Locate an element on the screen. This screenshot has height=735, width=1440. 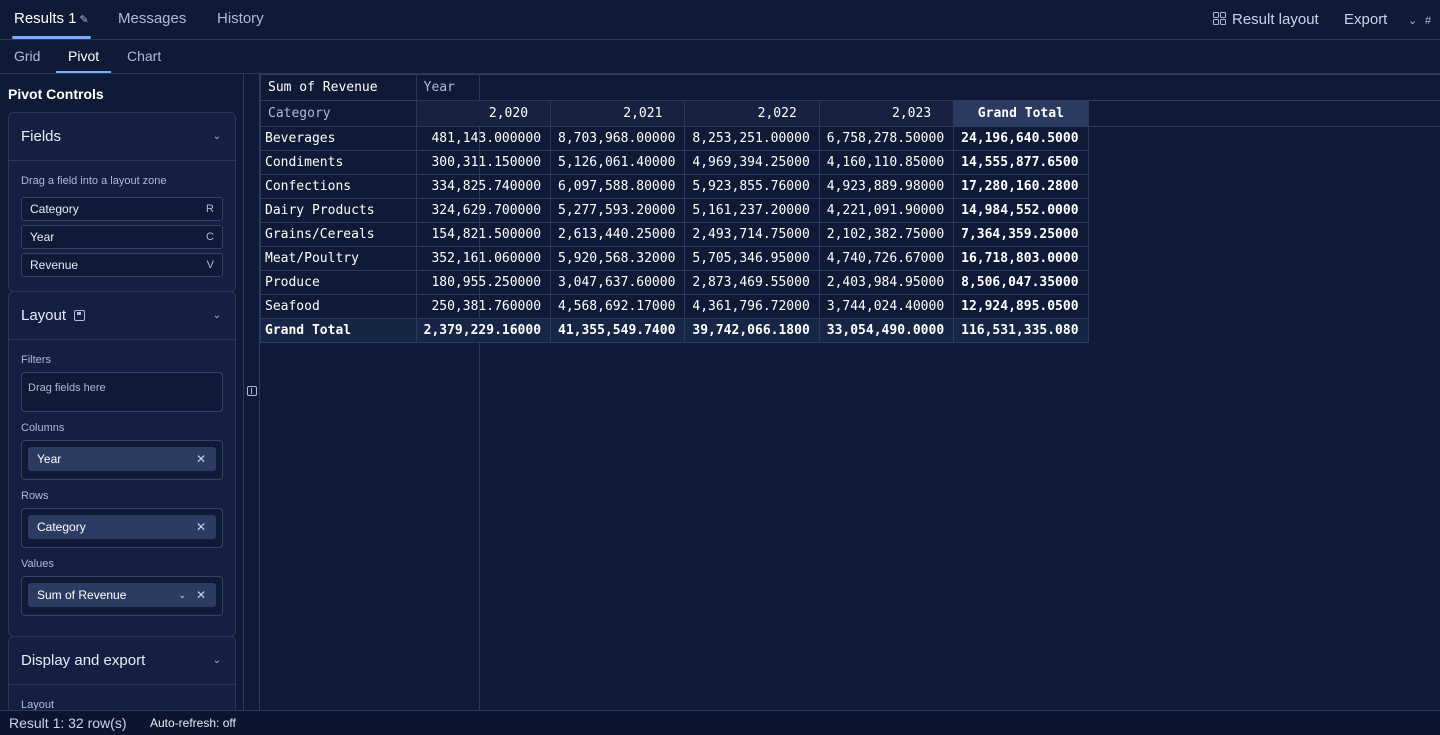
value-cell: 6,758,278.50000 is located at coordinates (886, 138).